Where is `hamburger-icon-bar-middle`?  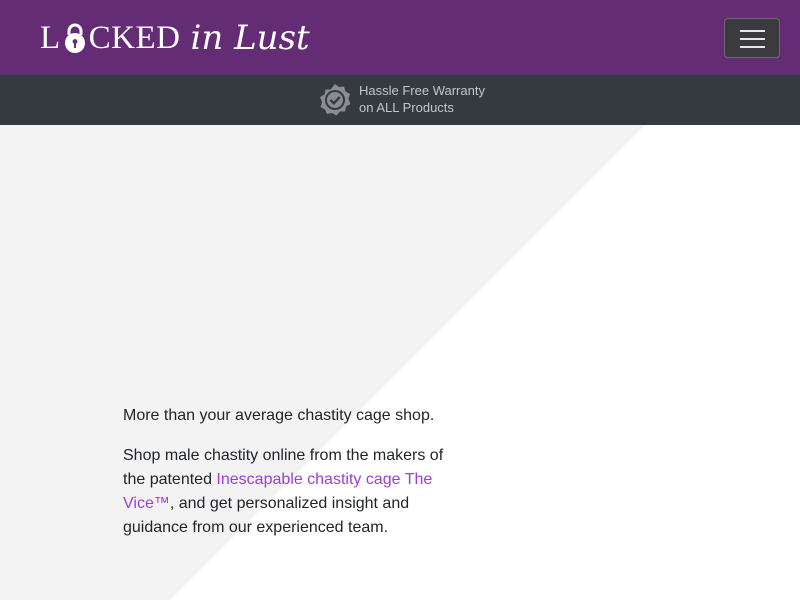
hamburger-icon-bar-middle is located at coordinates (752, 39).